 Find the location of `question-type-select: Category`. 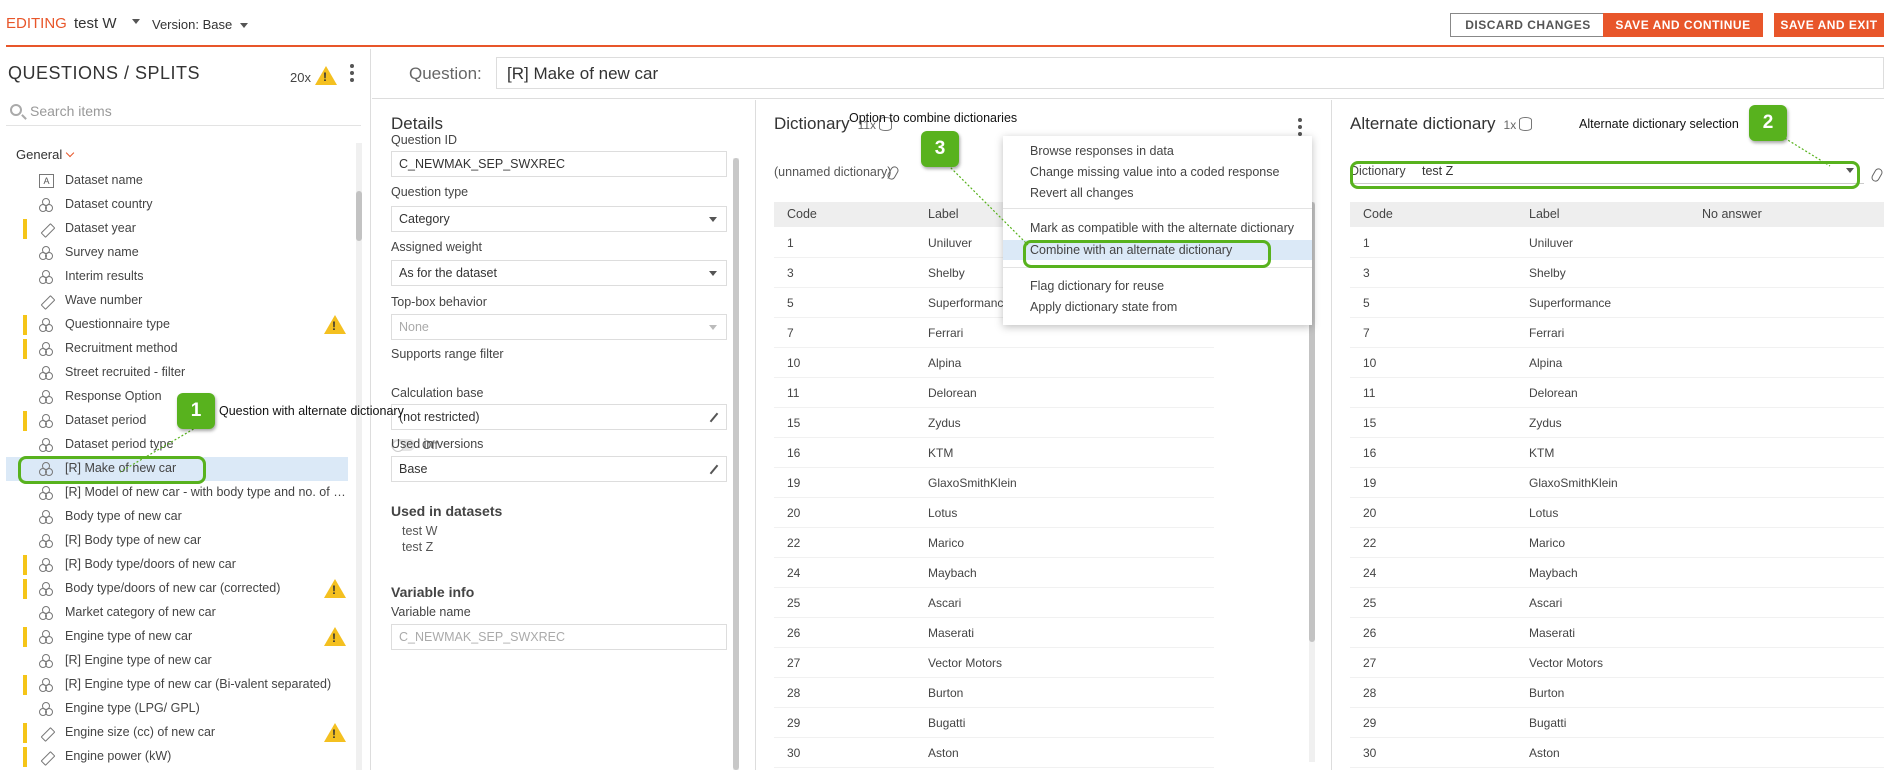

question-type-select: Category is located at coordinates (559, 219).